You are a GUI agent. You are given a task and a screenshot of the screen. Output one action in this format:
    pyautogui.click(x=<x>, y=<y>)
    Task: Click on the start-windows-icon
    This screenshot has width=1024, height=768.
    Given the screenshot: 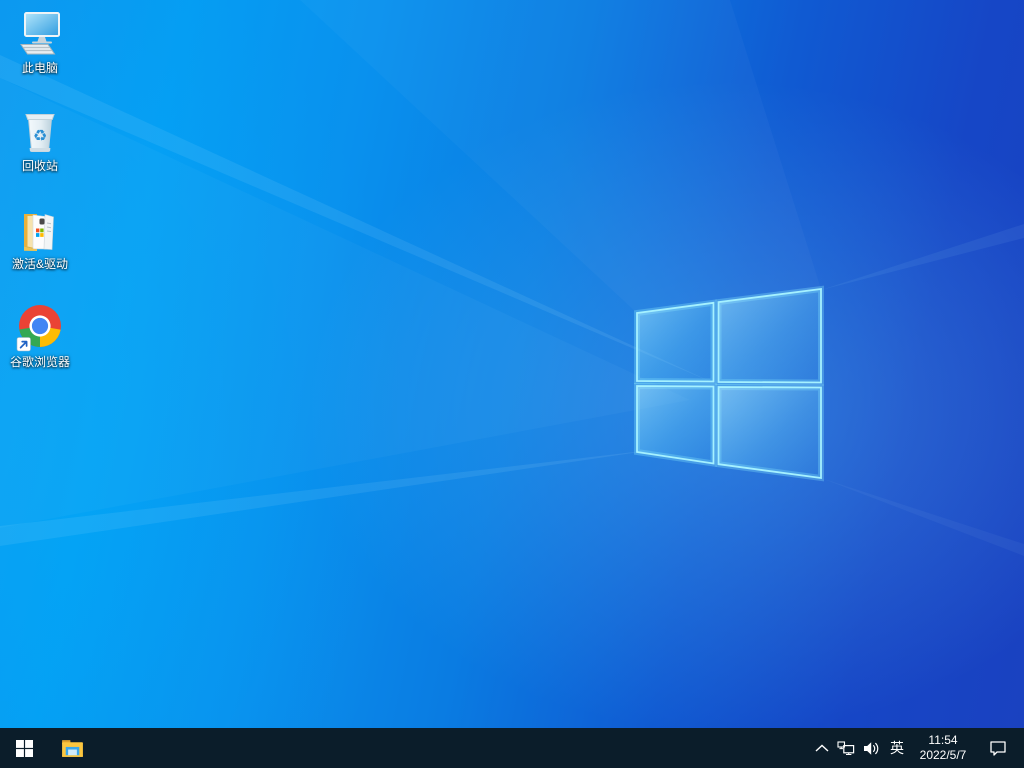 What is the action you would take?
    pyautogui.click(x=24, y=748)
    